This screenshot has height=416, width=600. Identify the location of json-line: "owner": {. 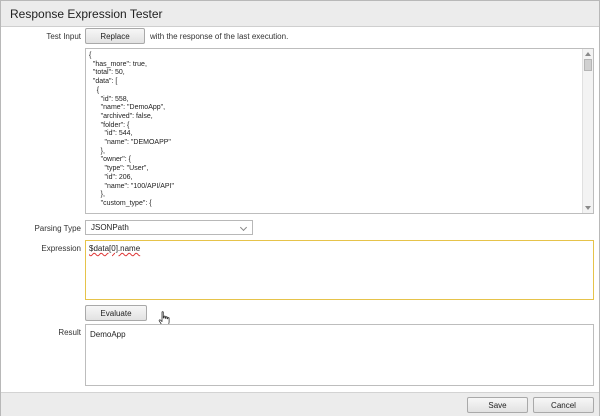
(110, 160).